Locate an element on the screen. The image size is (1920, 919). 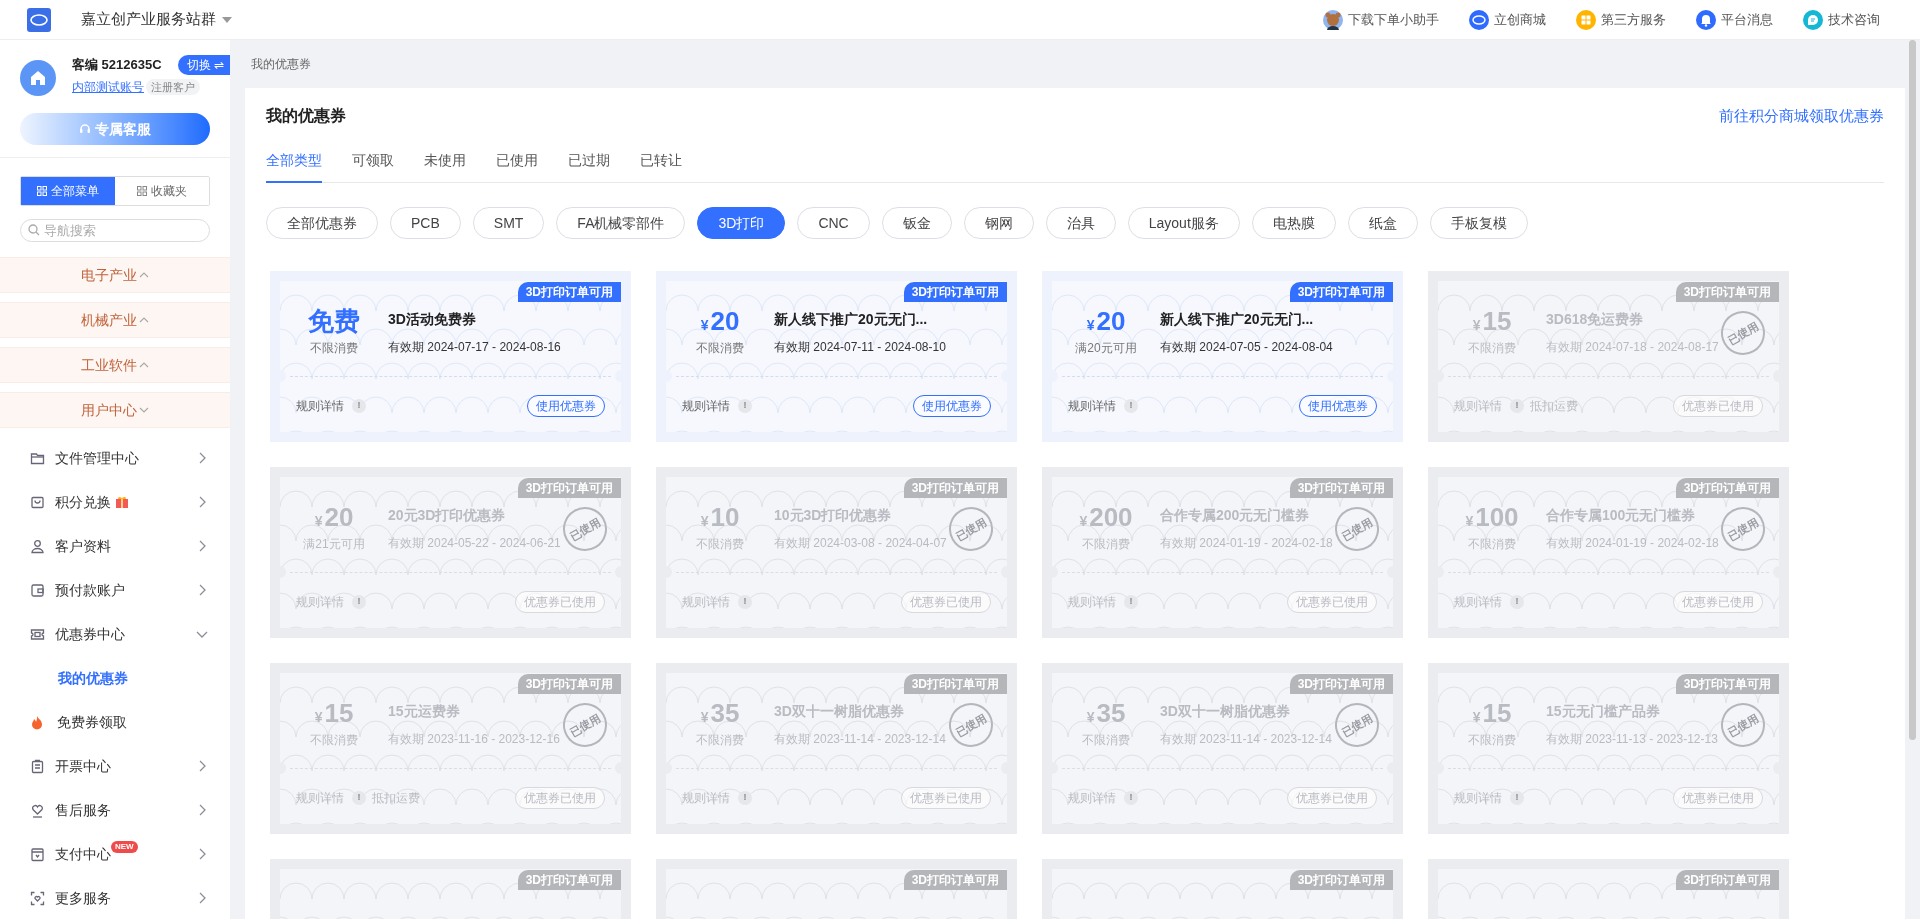
menu-item: 更多服务 is located at coordinates (115, 897).